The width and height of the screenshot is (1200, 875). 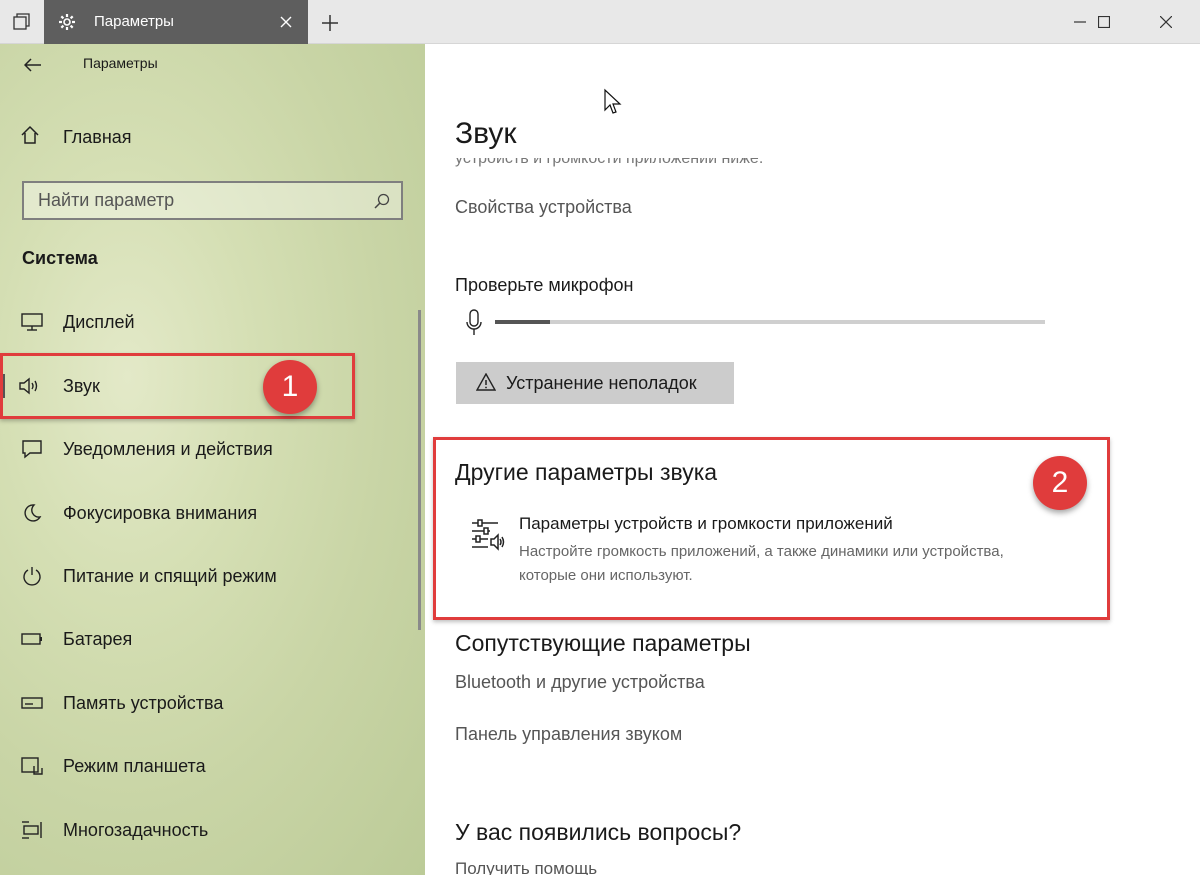 What do you see at coordinates (522, 322) in the screenshot?
I see `mic-level-fill` at bounding box center [522, 322].